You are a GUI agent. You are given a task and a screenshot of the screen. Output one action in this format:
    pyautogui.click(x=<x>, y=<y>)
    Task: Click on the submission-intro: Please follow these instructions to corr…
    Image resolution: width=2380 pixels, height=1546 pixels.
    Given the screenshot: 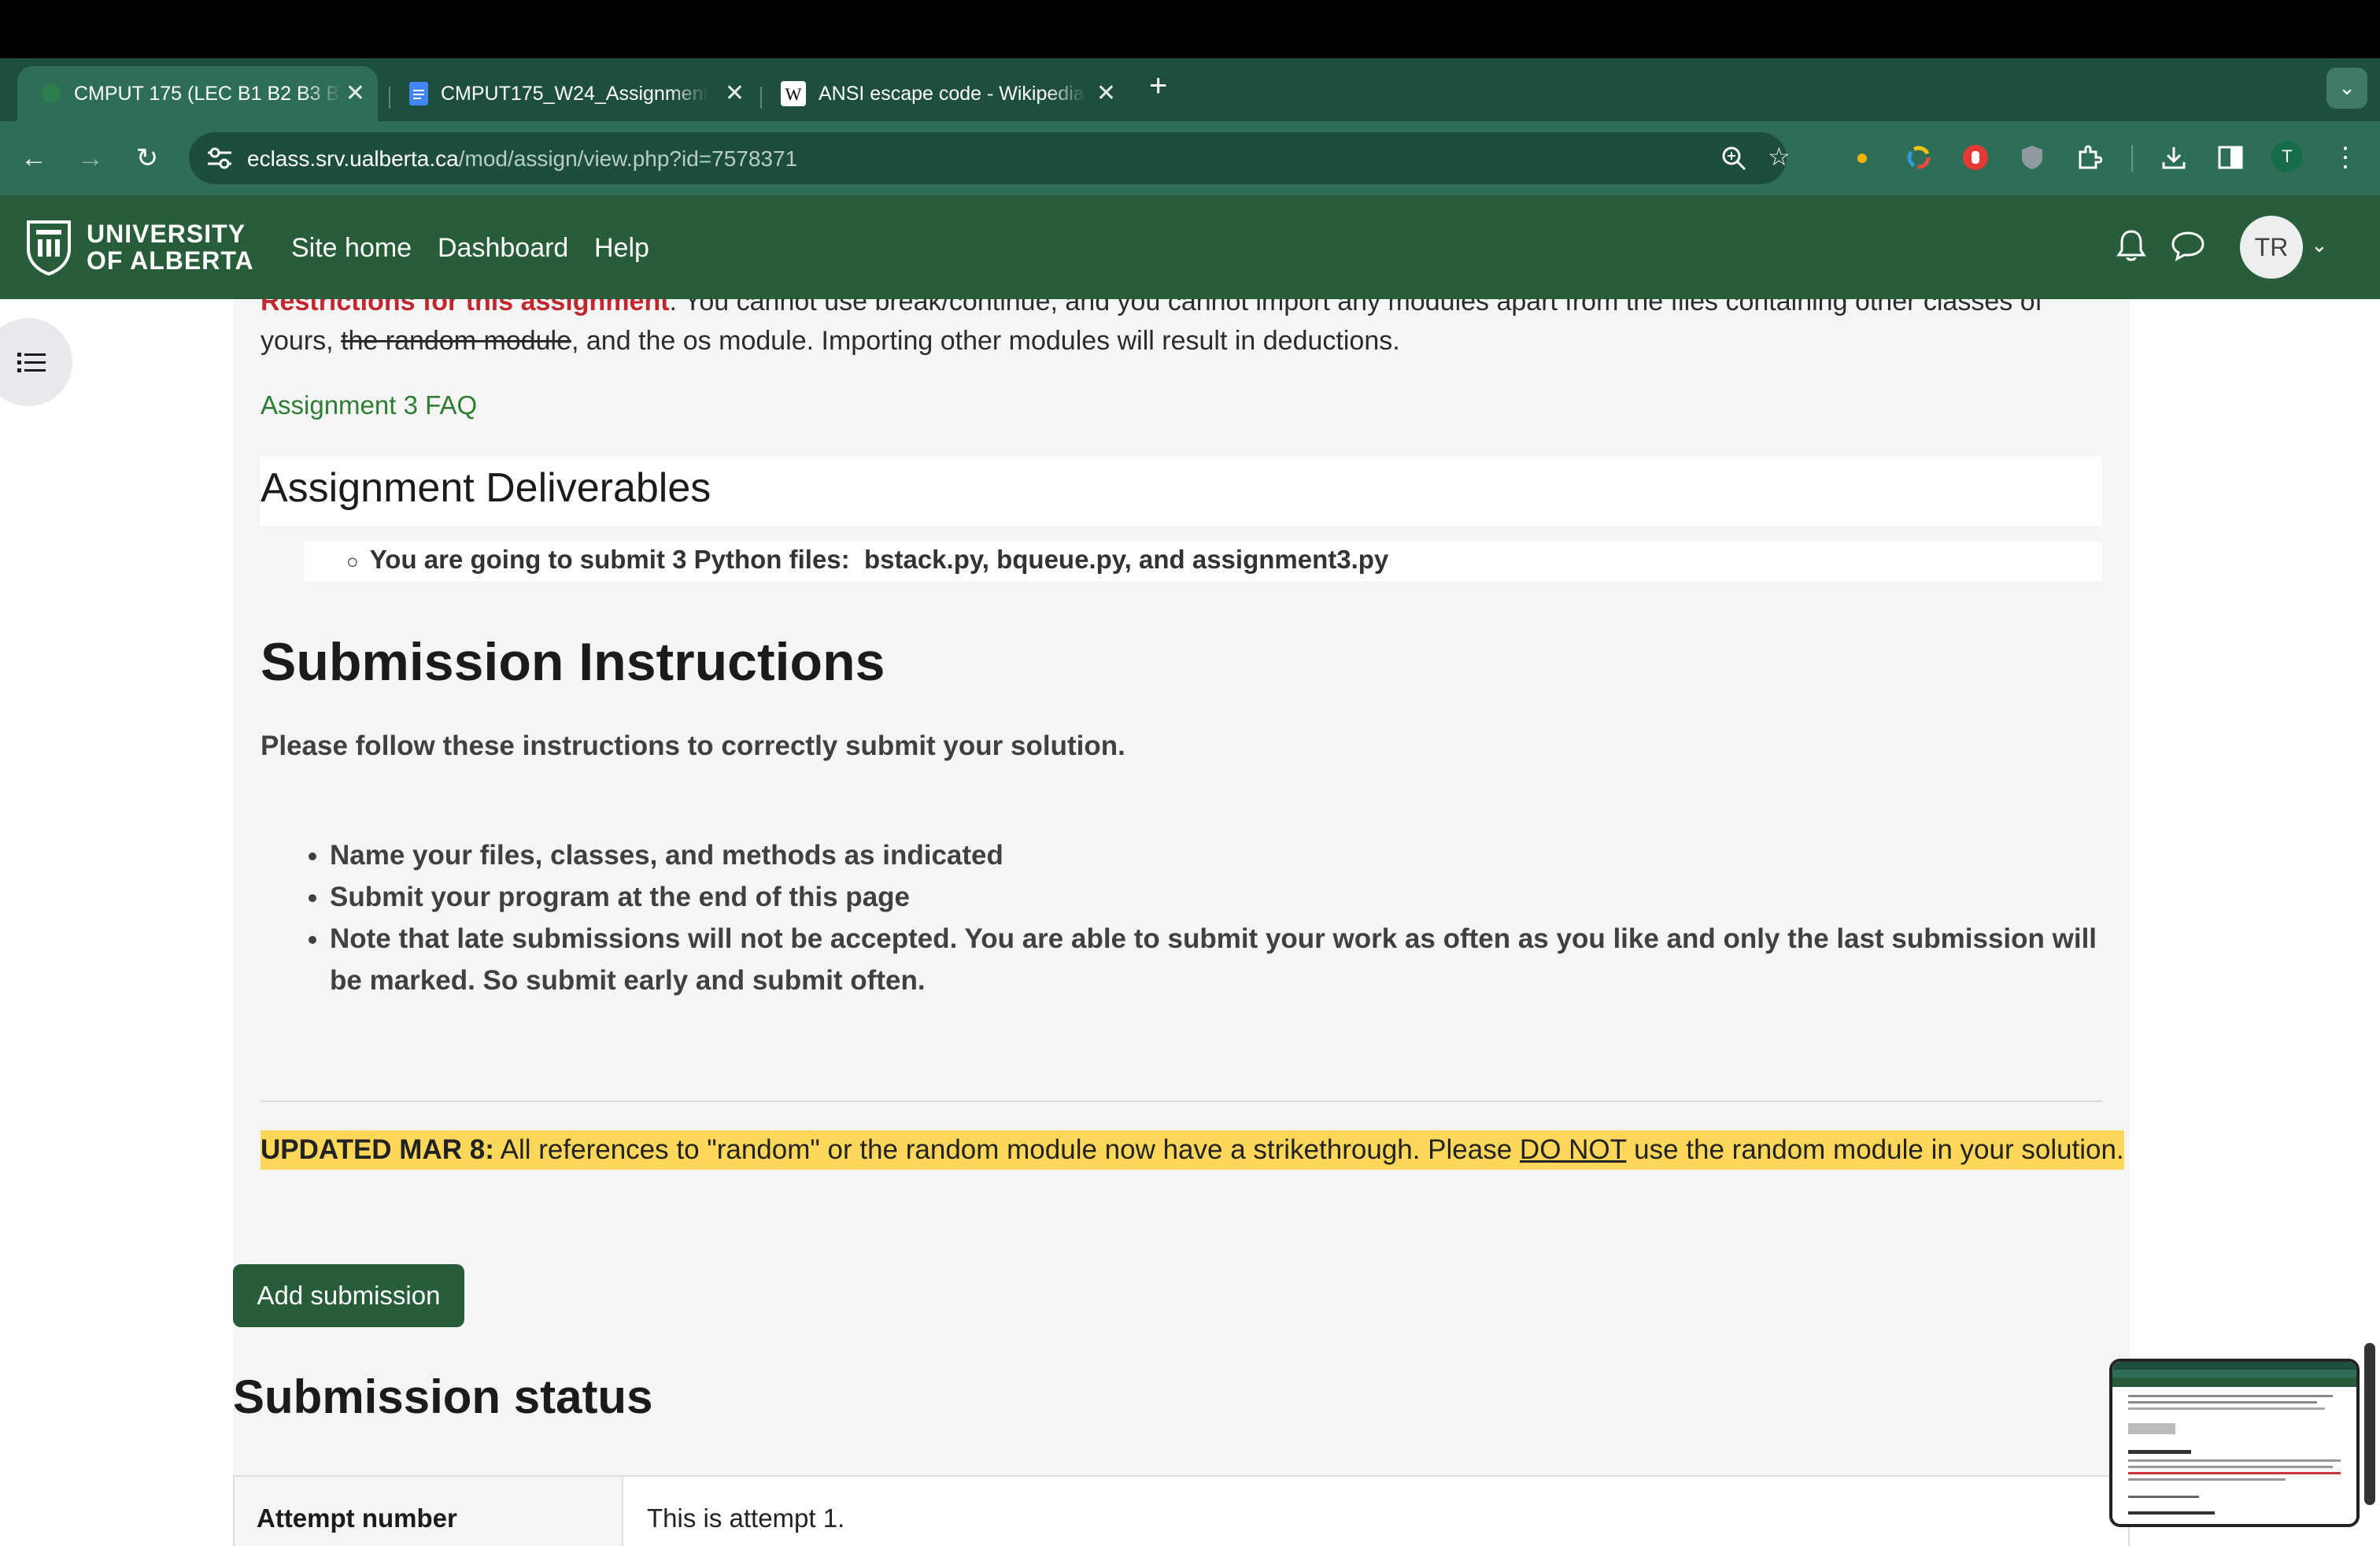 What is the action you would take?
    pyautogui.click(x=693, y=745)
    